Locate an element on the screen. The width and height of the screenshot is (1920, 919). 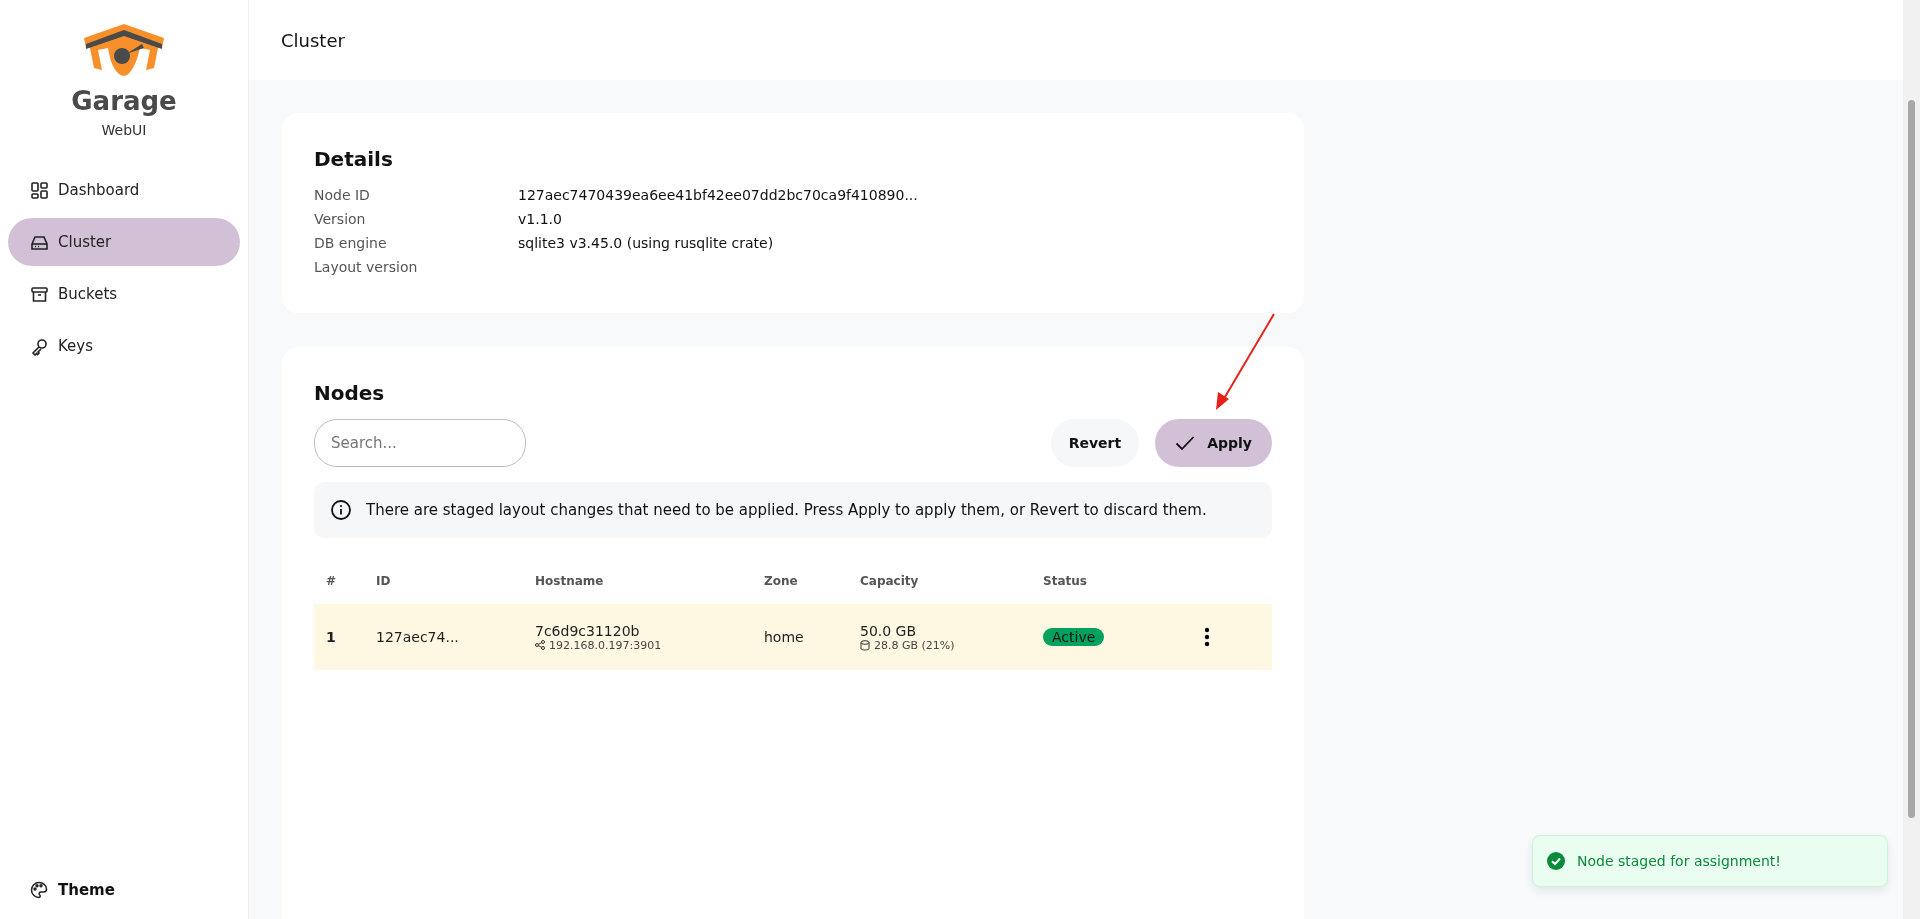
app-name: Garage is located at coordinates (124, 101).